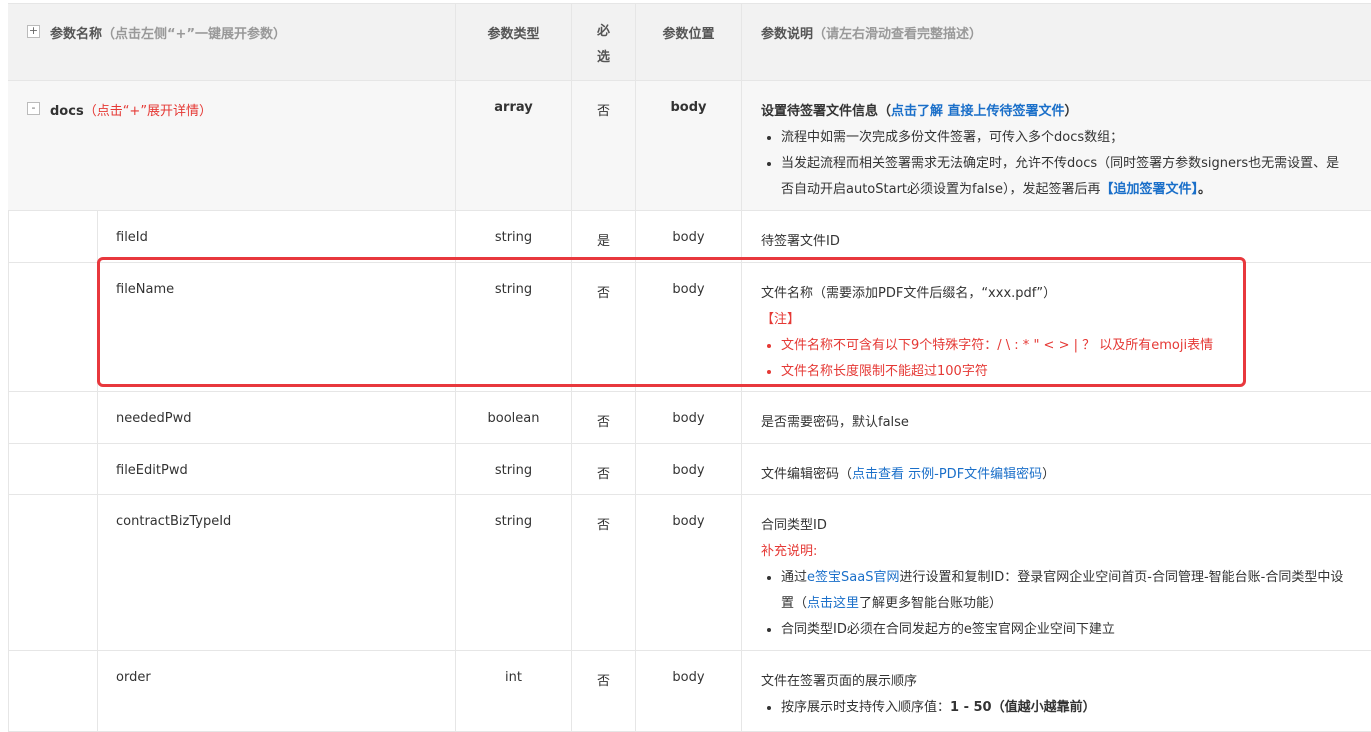  Describe the element at coordinates (67, 111) in the screenshot. I see `docs-param-name: docs` at that location.